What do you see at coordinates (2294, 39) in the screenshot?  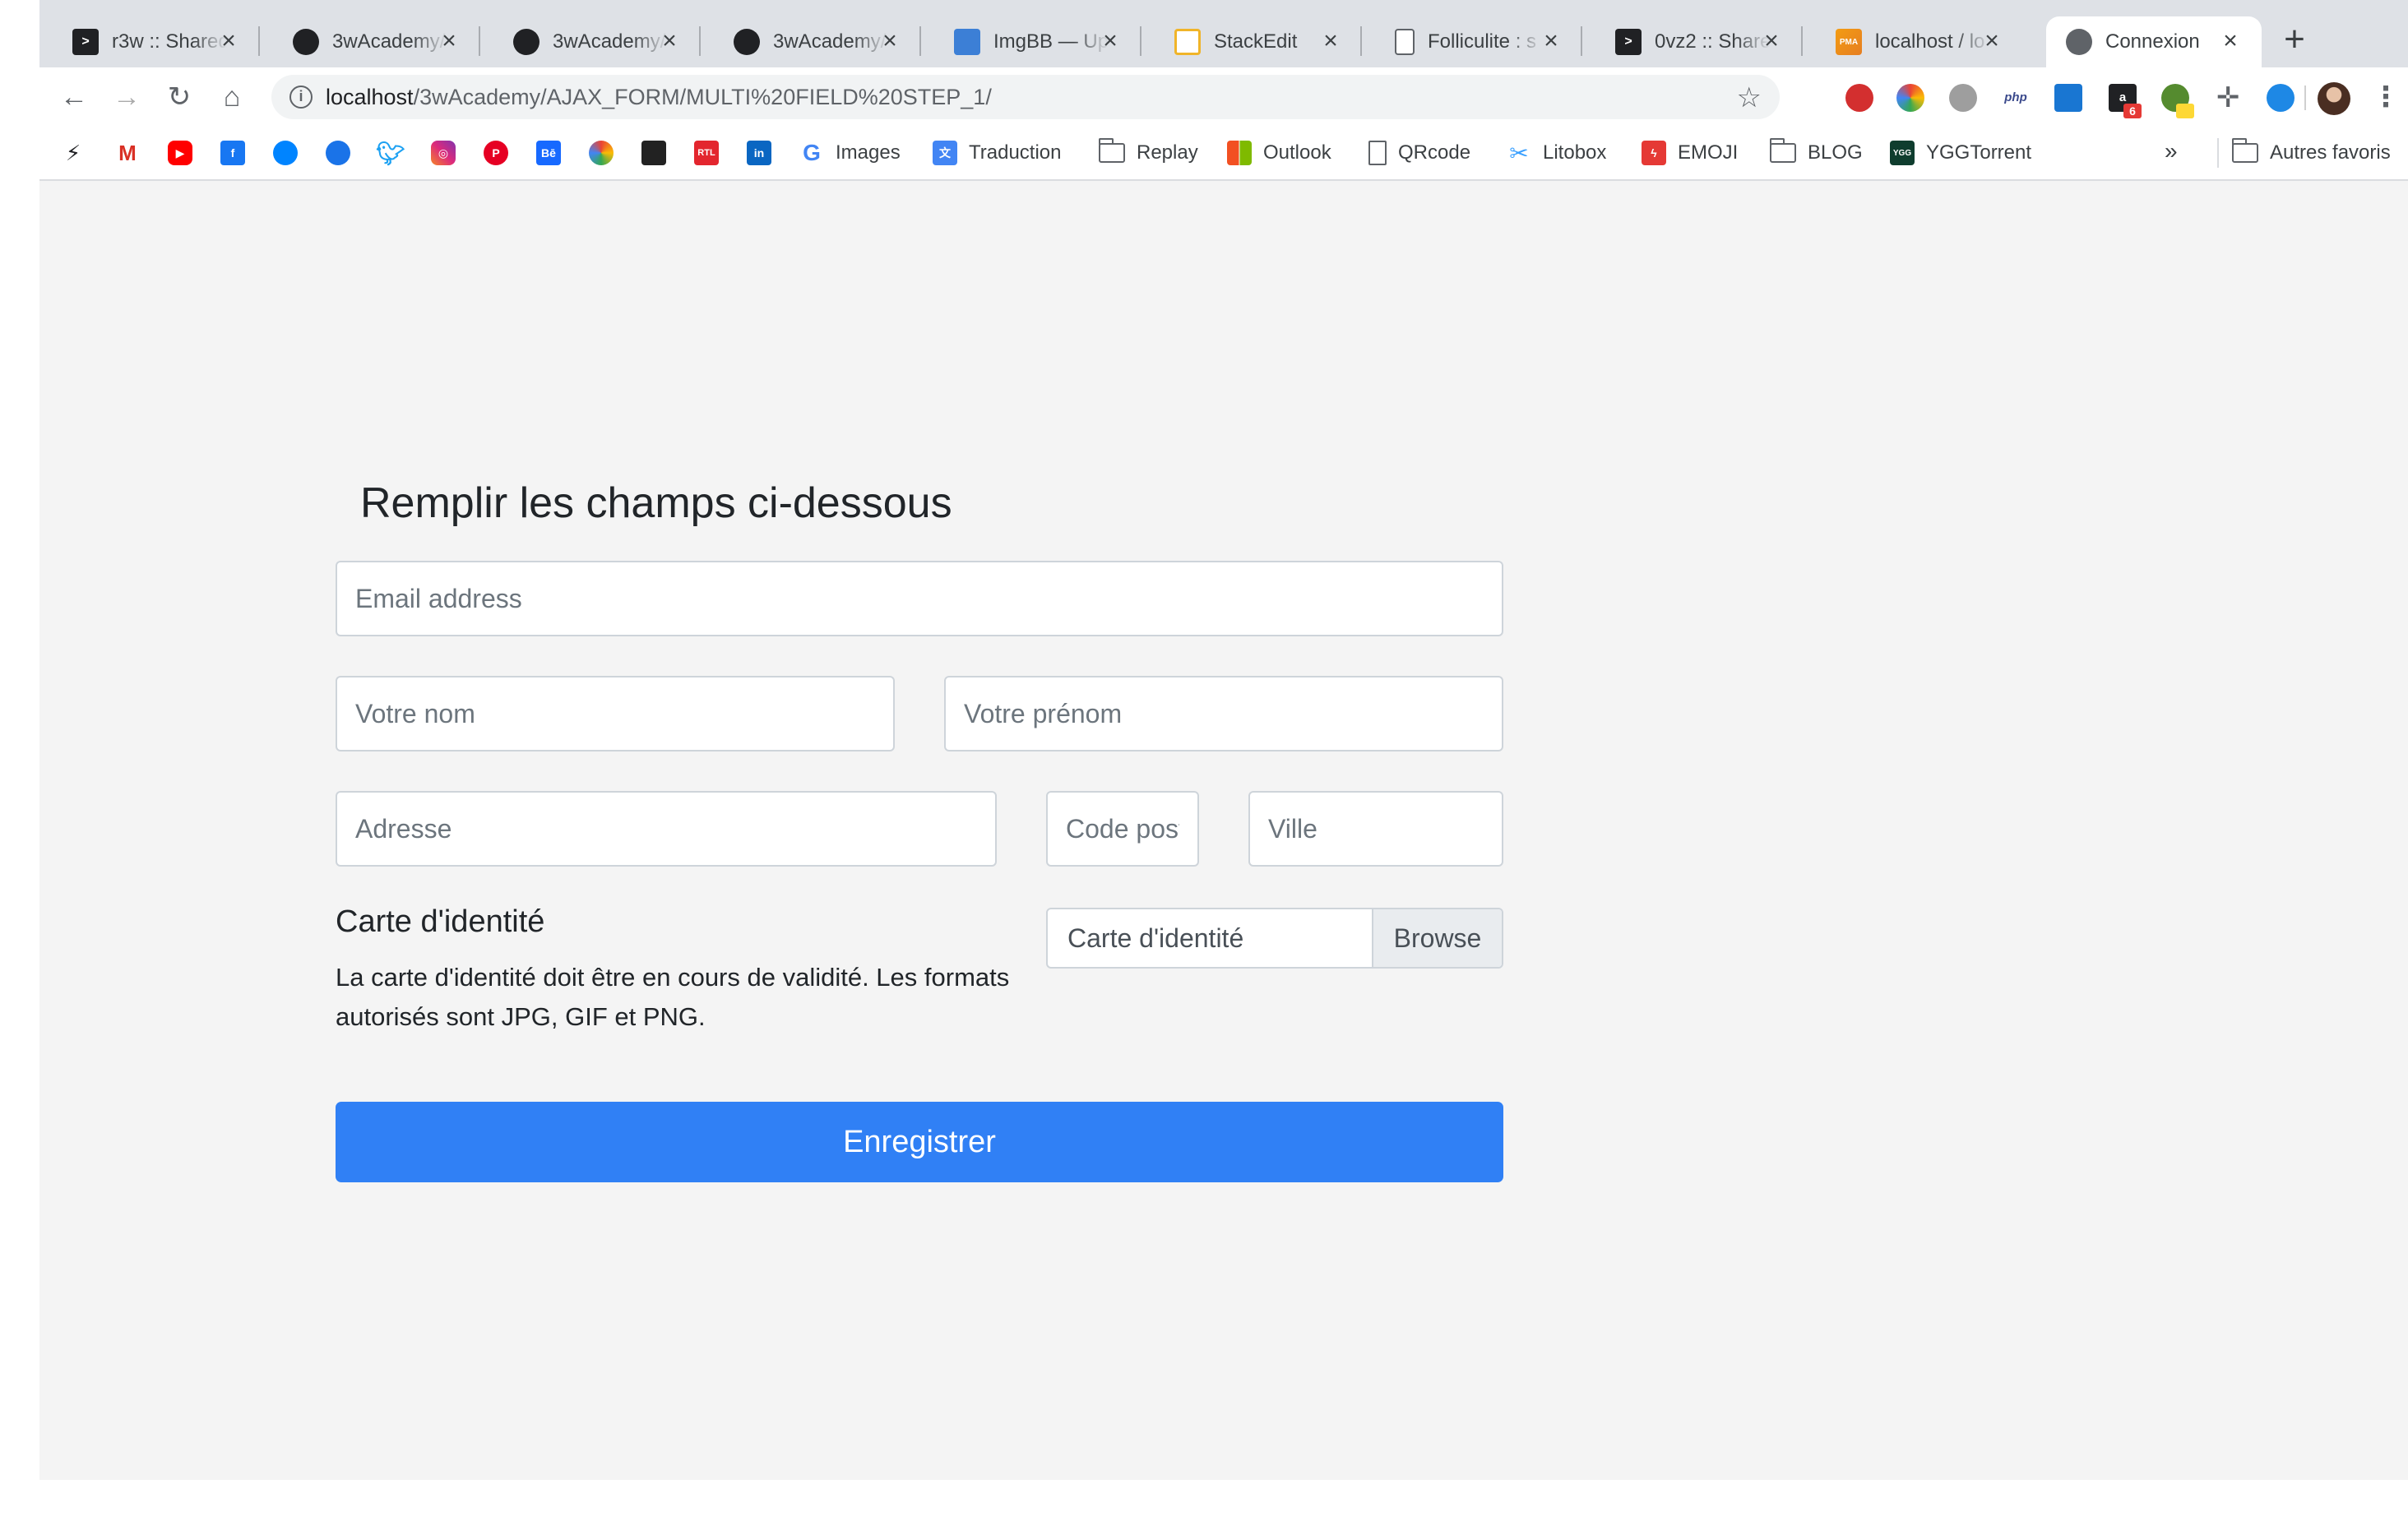 I see `new-tab-button: +` at bounding box center [2294, 39].